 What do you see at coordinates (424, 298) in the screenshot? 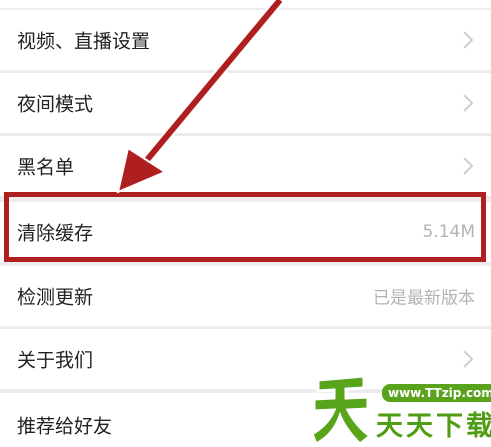
I see `update-status-value: 已是最新版本` at bounding box center [424, 298].